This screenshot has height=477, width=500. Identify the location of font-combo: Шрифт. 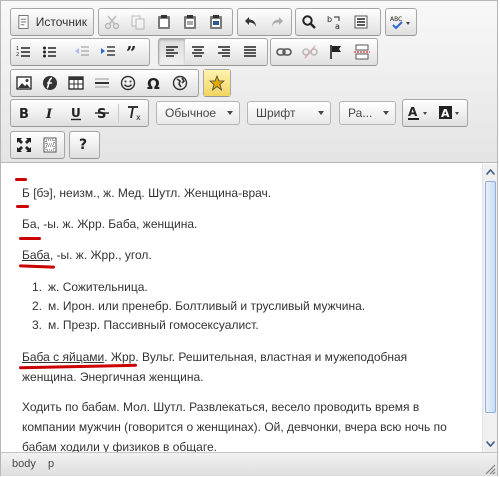
(289, 113).